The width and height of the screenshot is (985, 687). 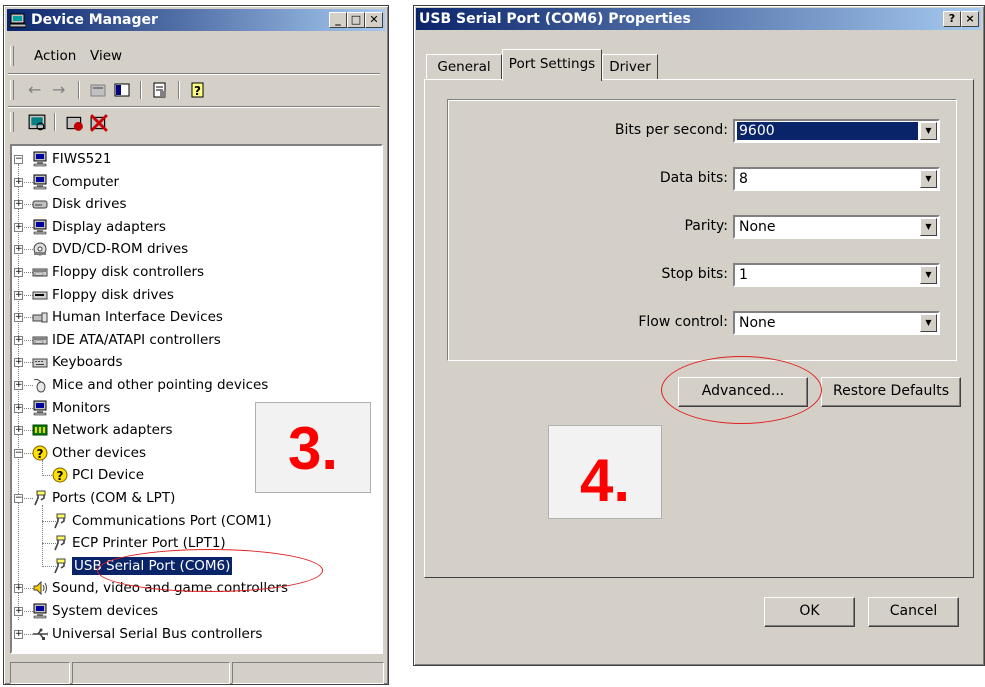 What do you see at coordinates (122, 90) in the screenshot?
I see `show-hide-tree-icon` at bounding box center [122, 90].